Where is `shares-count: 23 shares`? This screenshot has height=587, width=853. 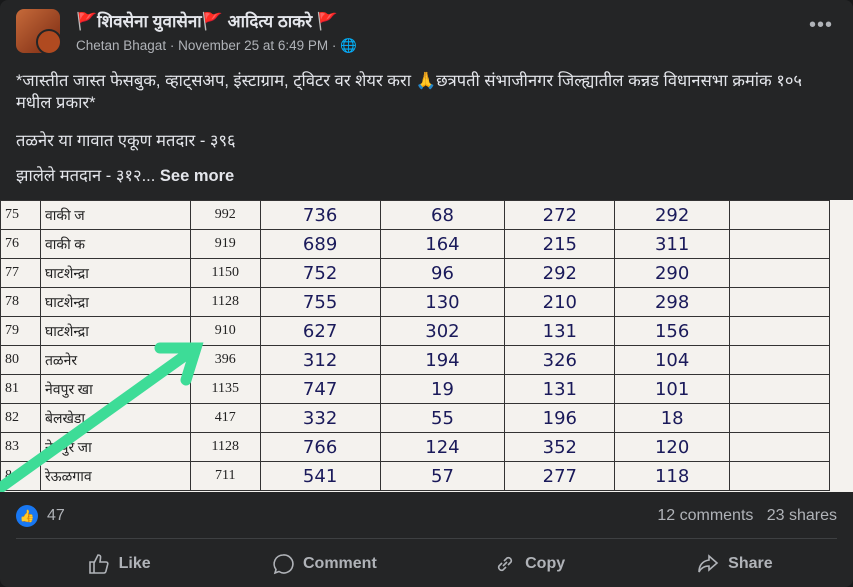
shares-count: 23 shares is located at coordinates (802, 515).